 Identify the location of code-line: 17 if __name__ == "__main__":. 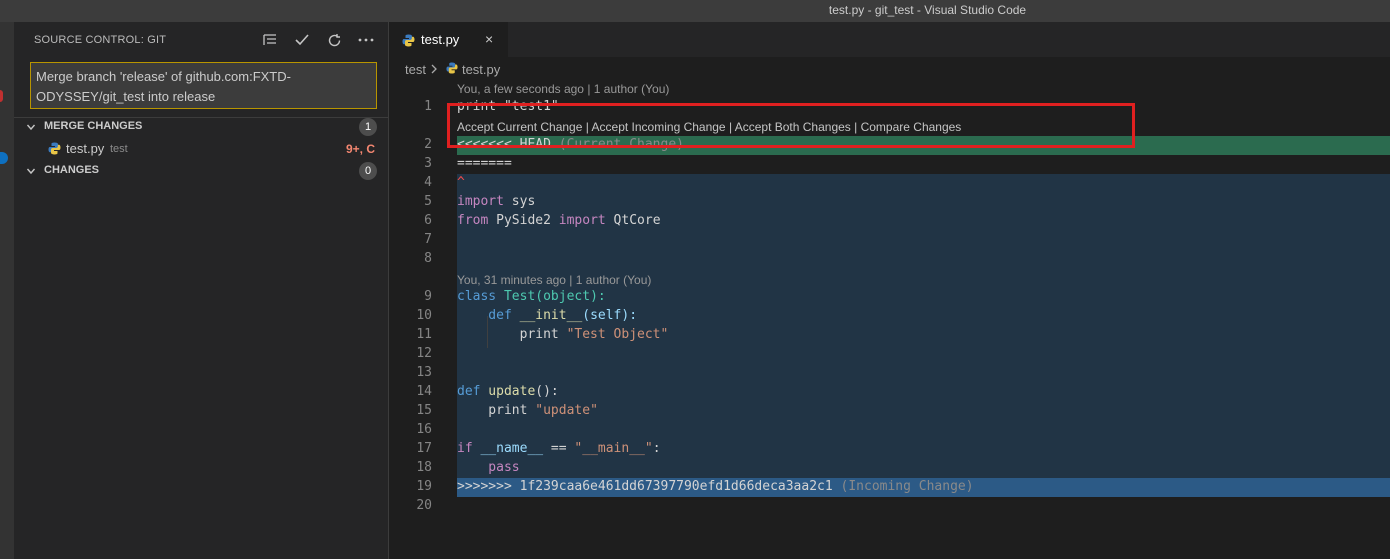
(890, 449).